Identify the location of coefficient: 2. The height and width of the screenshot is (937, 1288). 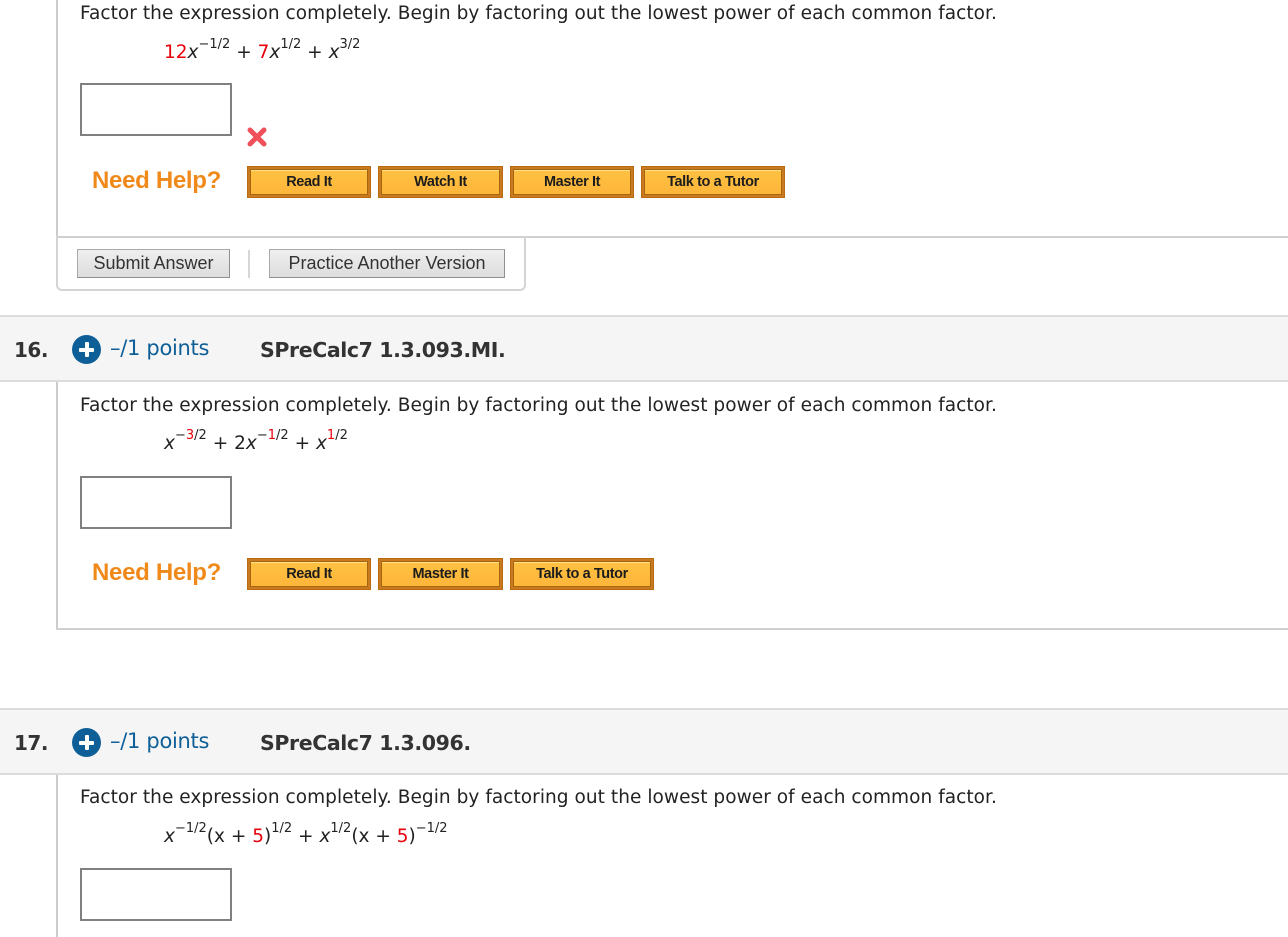
(240, 443).